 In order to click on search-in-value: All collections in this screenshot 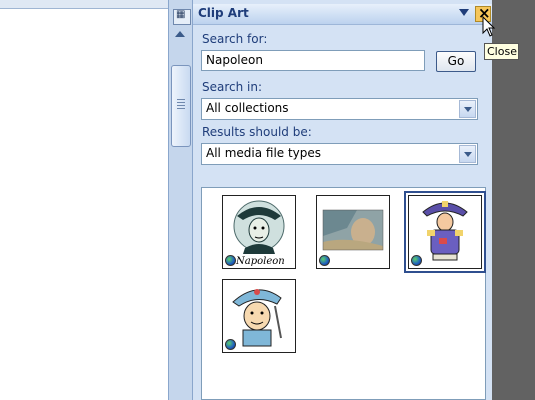, I will do `click(247, 108)`.